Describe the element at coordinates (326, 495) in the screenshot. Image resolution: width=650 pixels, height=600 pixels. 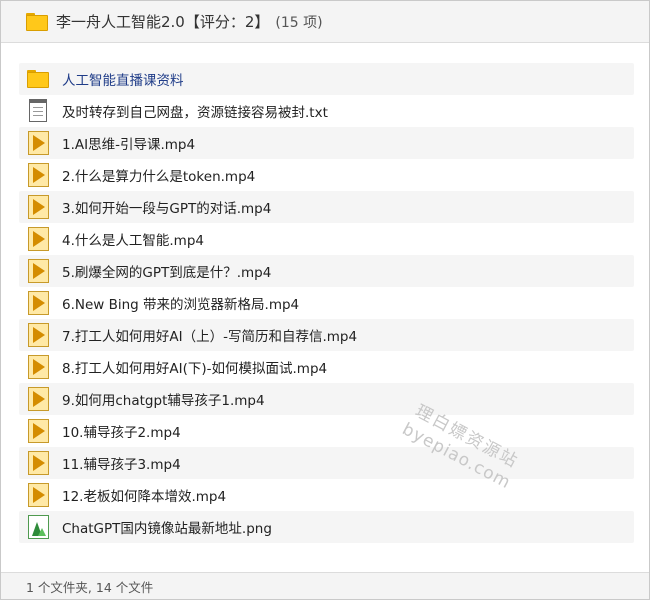
I see `file-item: 12.老板如何降本增效.mp4` at that location.